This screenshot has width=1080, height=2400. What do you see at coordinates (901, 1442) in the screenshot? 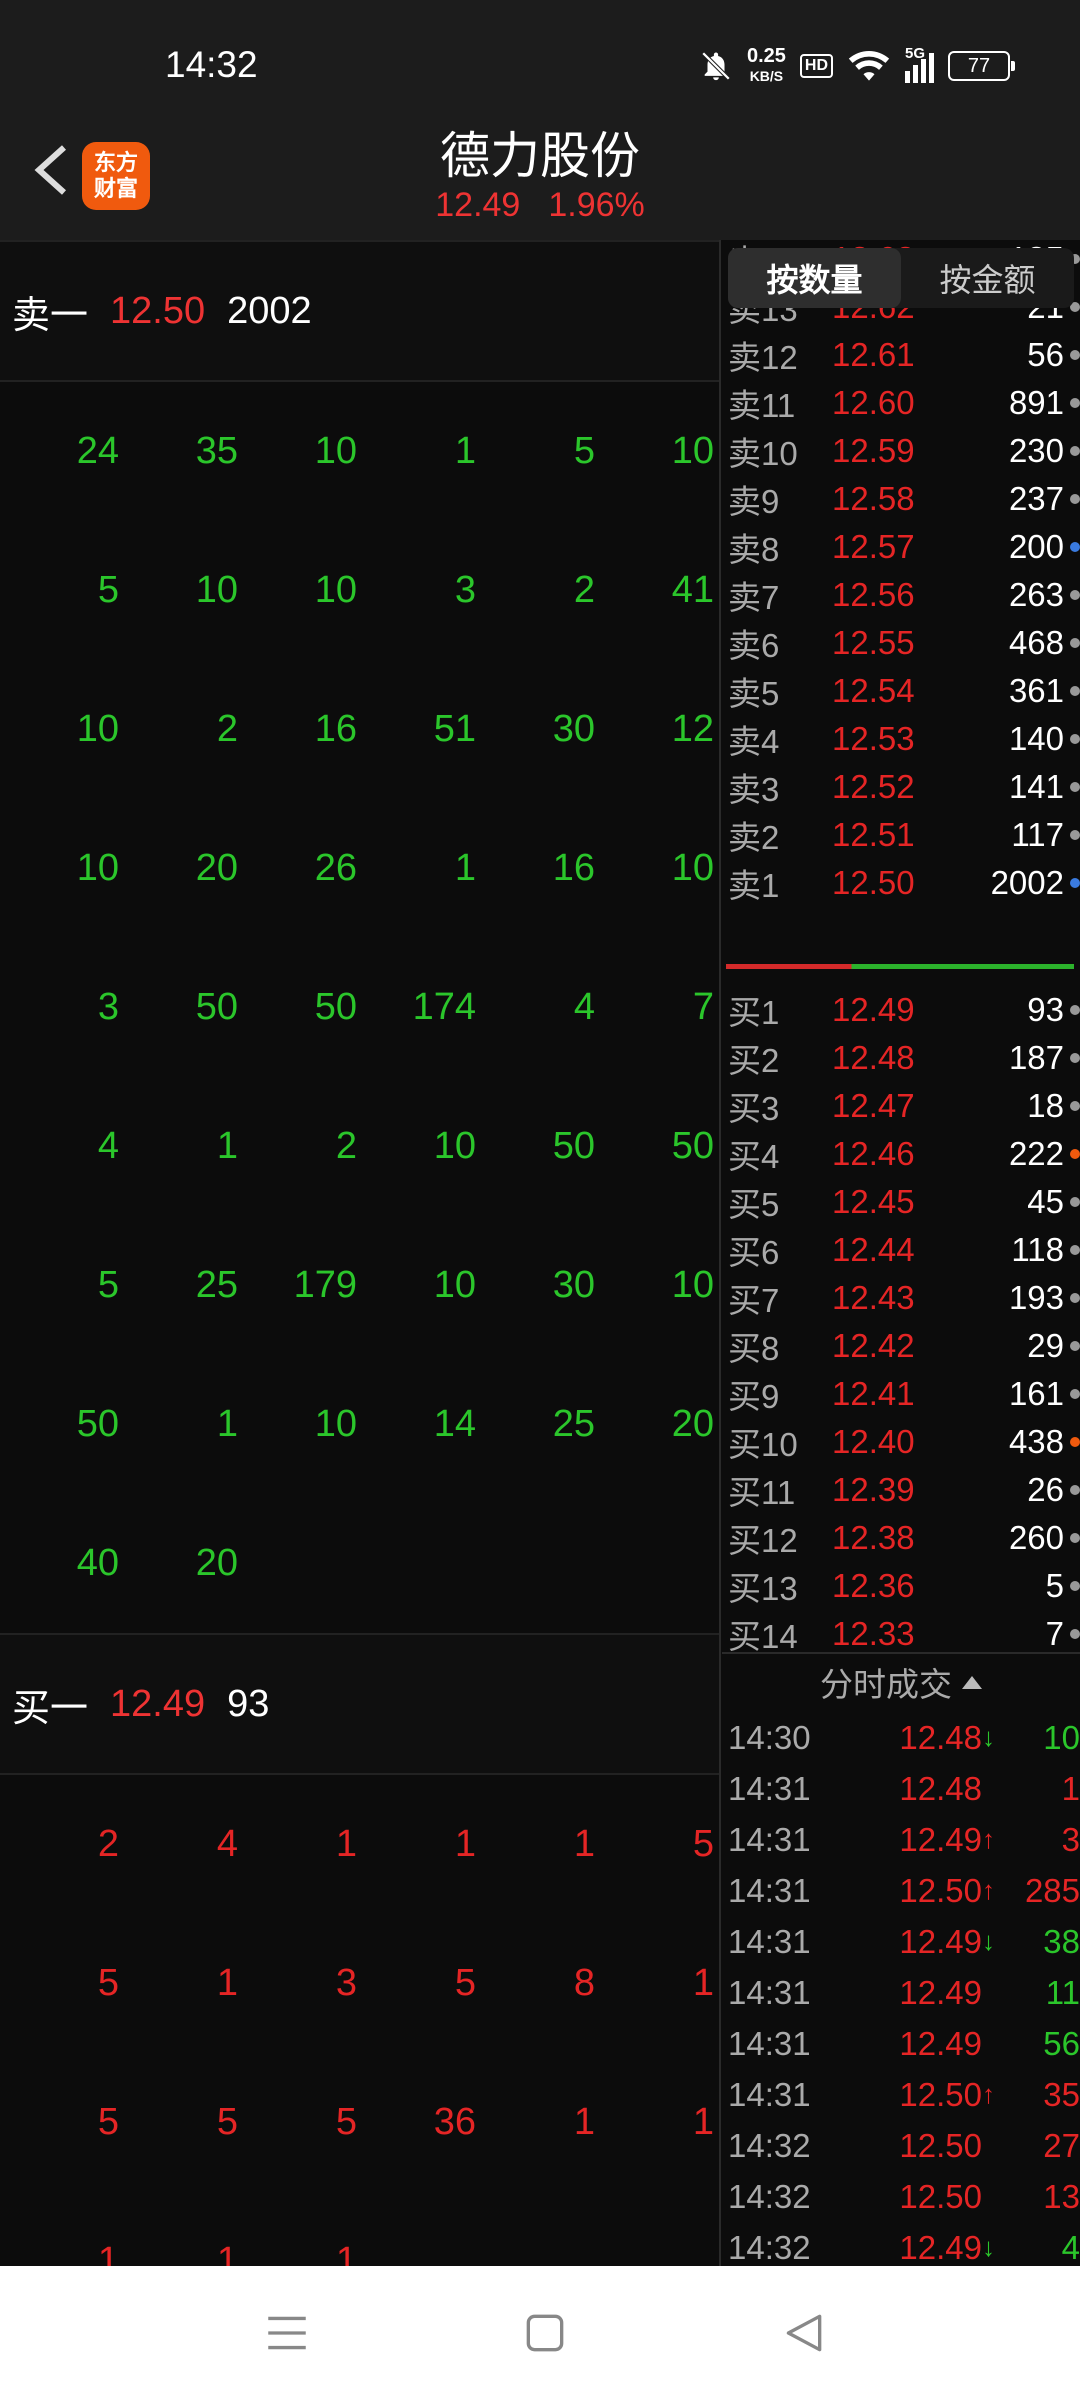
I see `book-row: 买10 12.40 438` at bounding box center [901, 1442].